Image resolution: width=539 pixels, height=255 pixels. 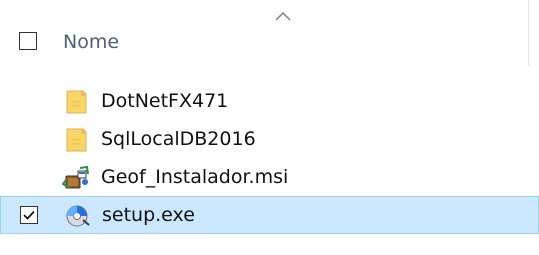 What do you see at coordinates (78, 216) in the screenshot?
I see `setup-exe-icon` at bounding box center [78, 216].